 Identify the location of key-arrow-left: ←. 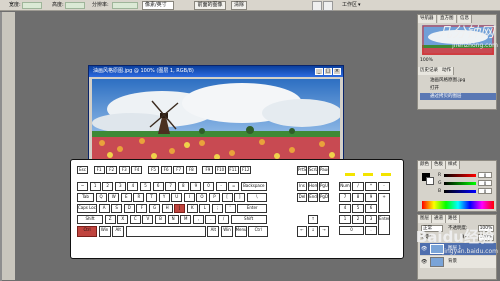
(302, 231).